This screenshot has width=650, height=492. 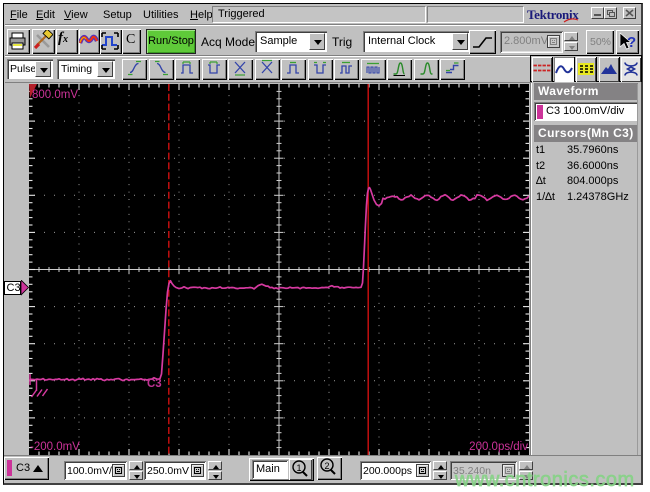 What do you see at coordinates (55, 95) in the screenshot?
I see `svg-text: 800.0mV` at bounding box center [55, 95].